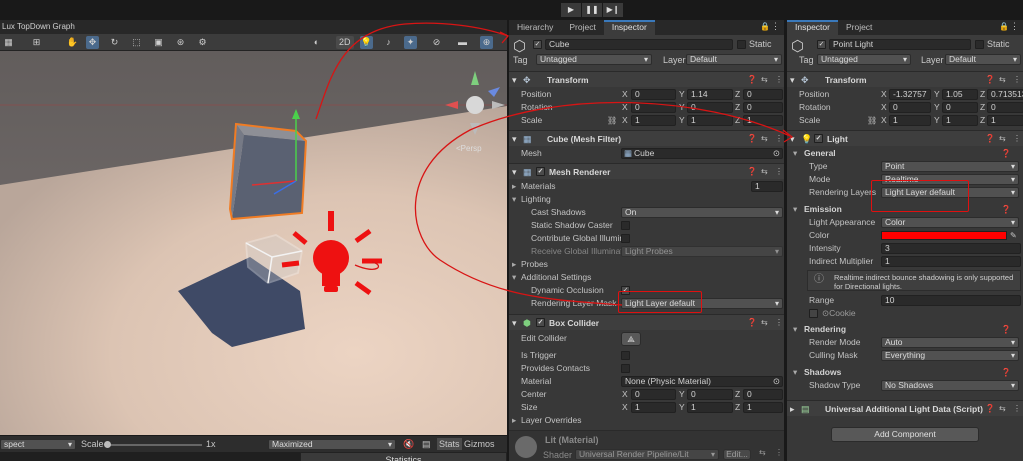  Describe the element at coordinates (839, 313) in the screenshot. I see `cookie-label: ⊙Cookie` at that location.